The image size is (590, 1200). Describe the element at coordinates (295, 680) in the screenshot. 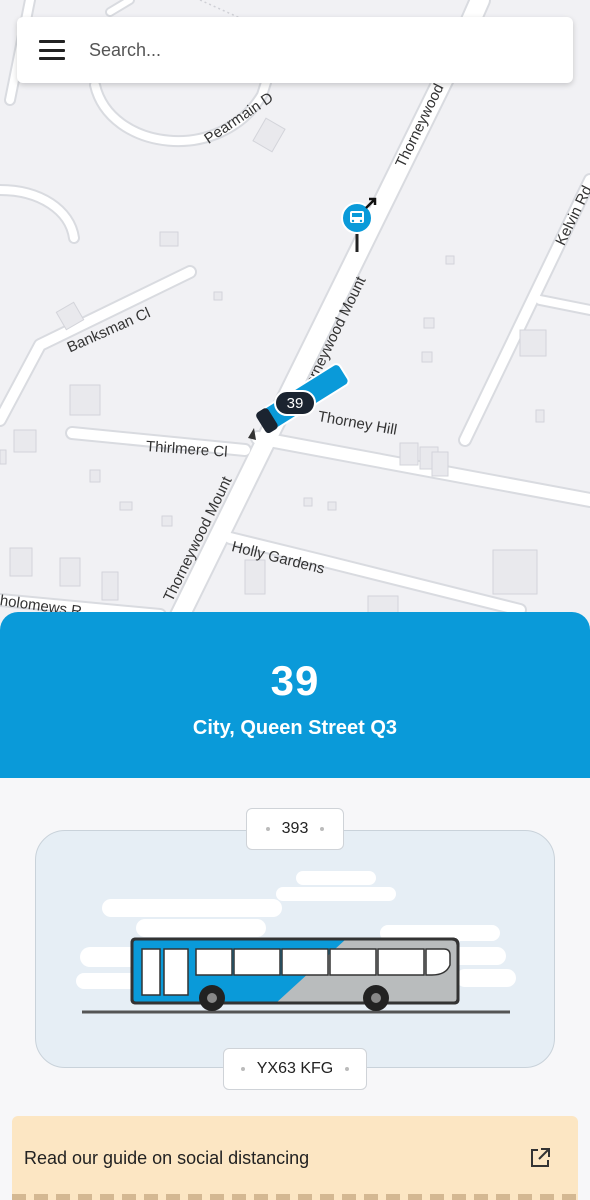

I see `route-number: 39` at that location.